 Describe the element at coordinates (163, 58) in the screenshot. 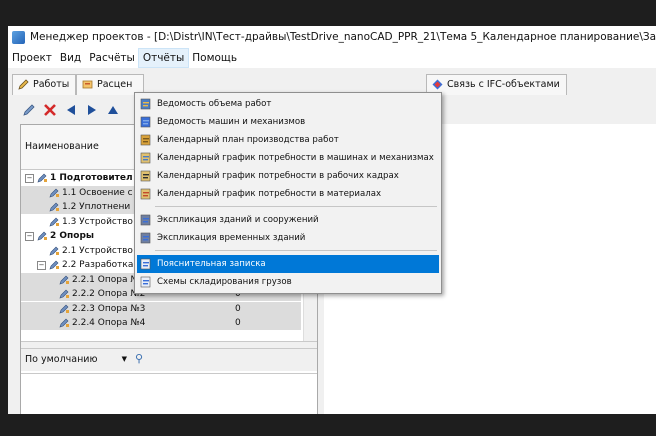

I see `menu-reports: Отчёты` at that location.